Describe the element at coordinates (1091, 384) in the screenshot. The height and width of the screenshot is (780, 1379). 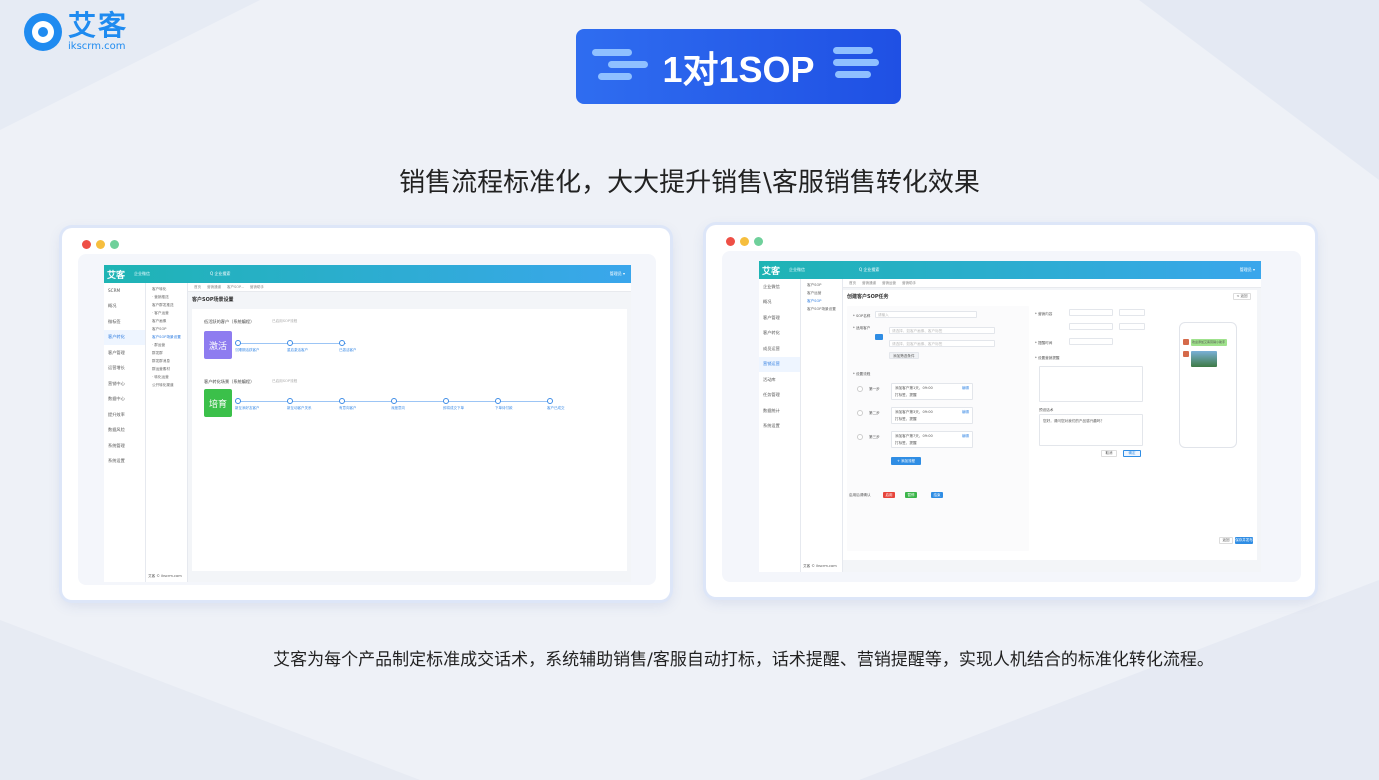
I see `message-editor` at that location.